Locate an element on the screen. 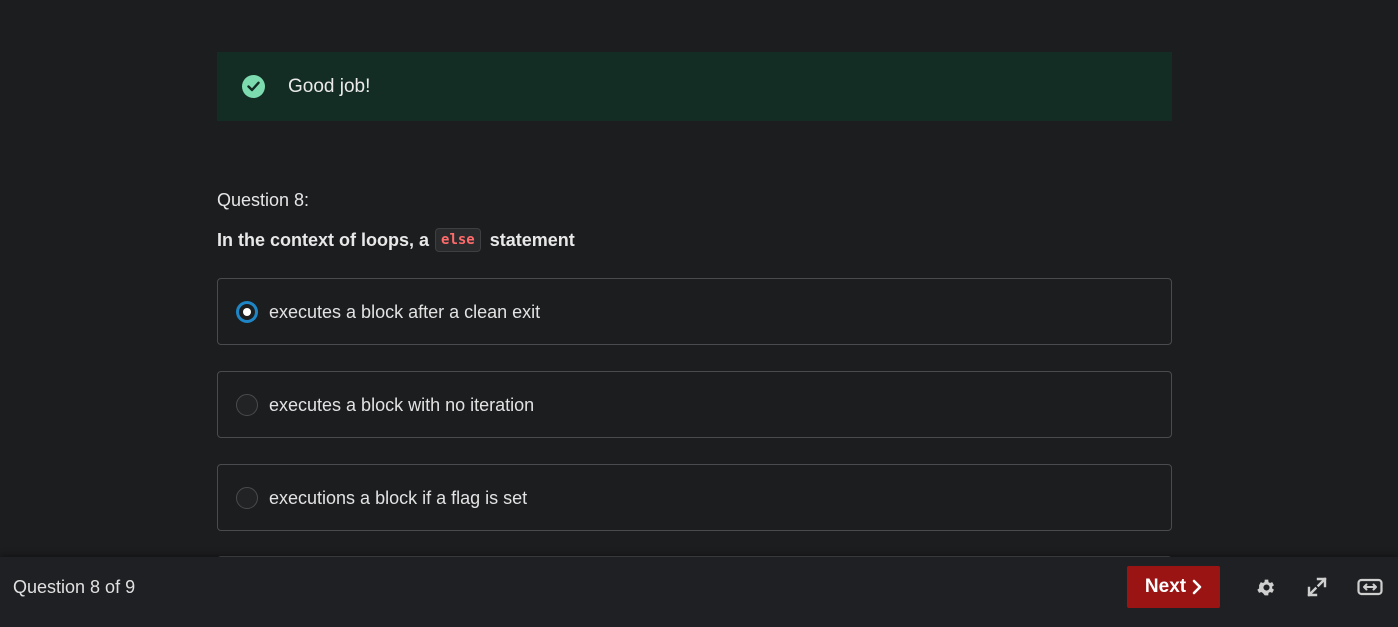 The height and width of the screenshot is (627, 1398). gear-icon is located at coordinates (1266, 587).